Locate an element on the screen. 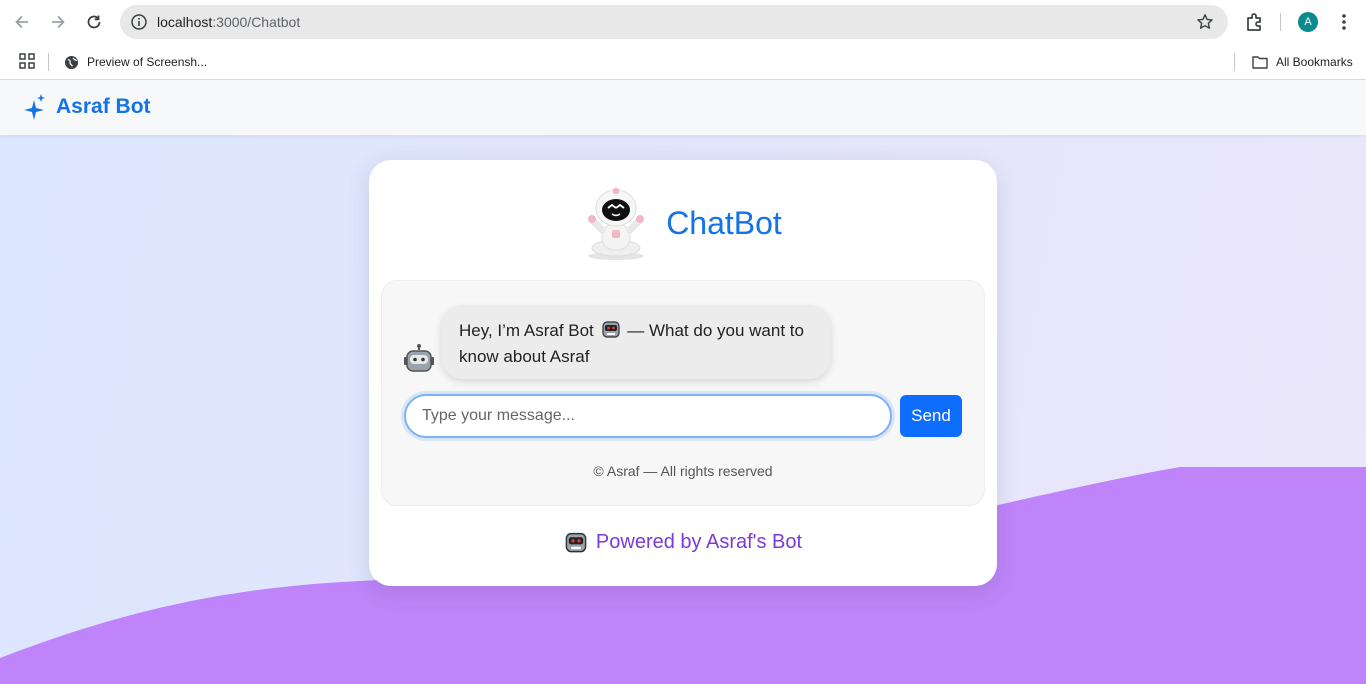 The height and width of the screenshot is (684, 1366). brand-link: Asraf Bot is located at coordinates (87, 107).